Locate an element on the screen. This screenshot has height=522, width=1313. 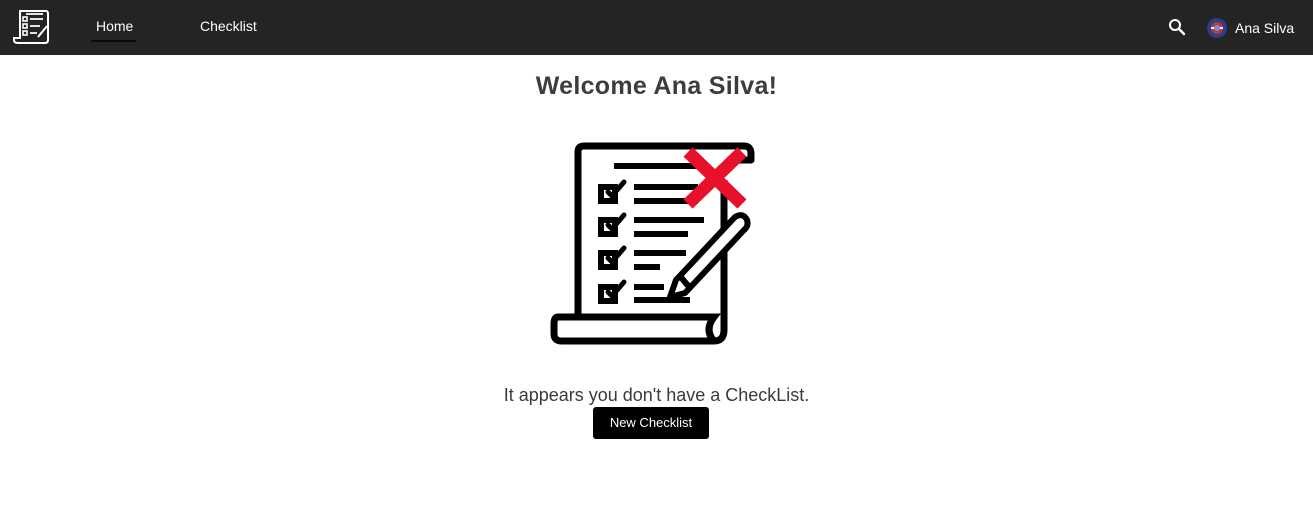
user-avatar is located at coordinates (1217, 28).